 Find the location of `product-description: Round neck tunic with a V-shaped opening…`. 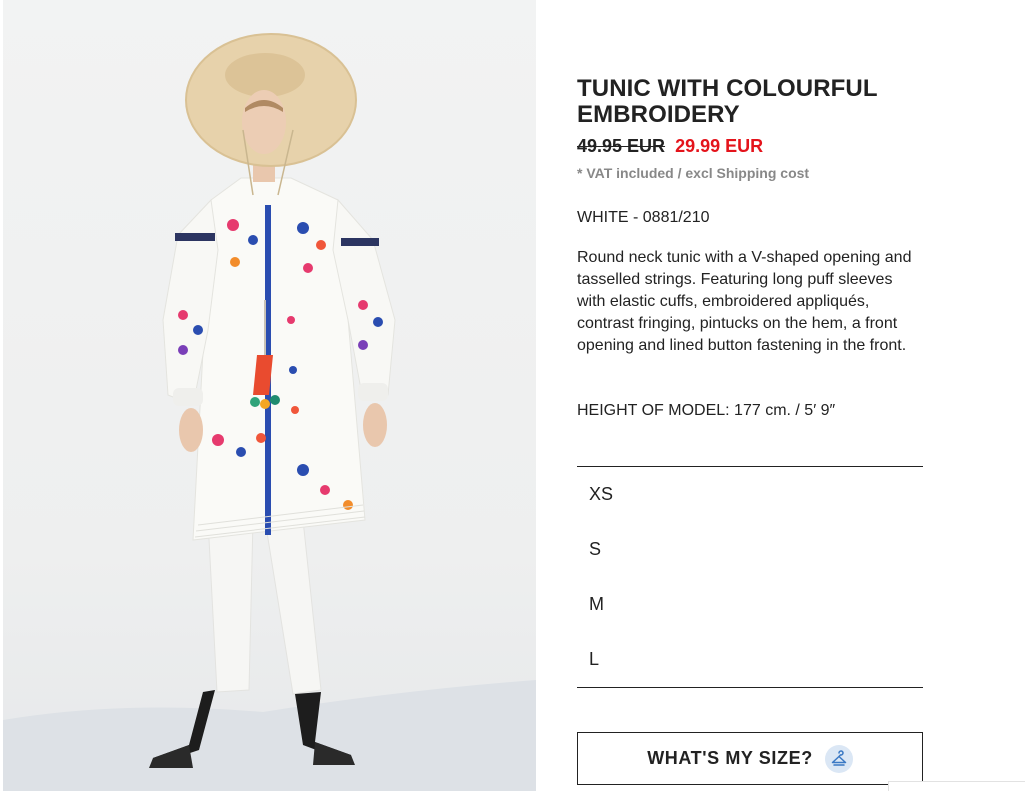

product-description: Round neck tunic with a V-shaped opening… is located at coordinates (744, 301).